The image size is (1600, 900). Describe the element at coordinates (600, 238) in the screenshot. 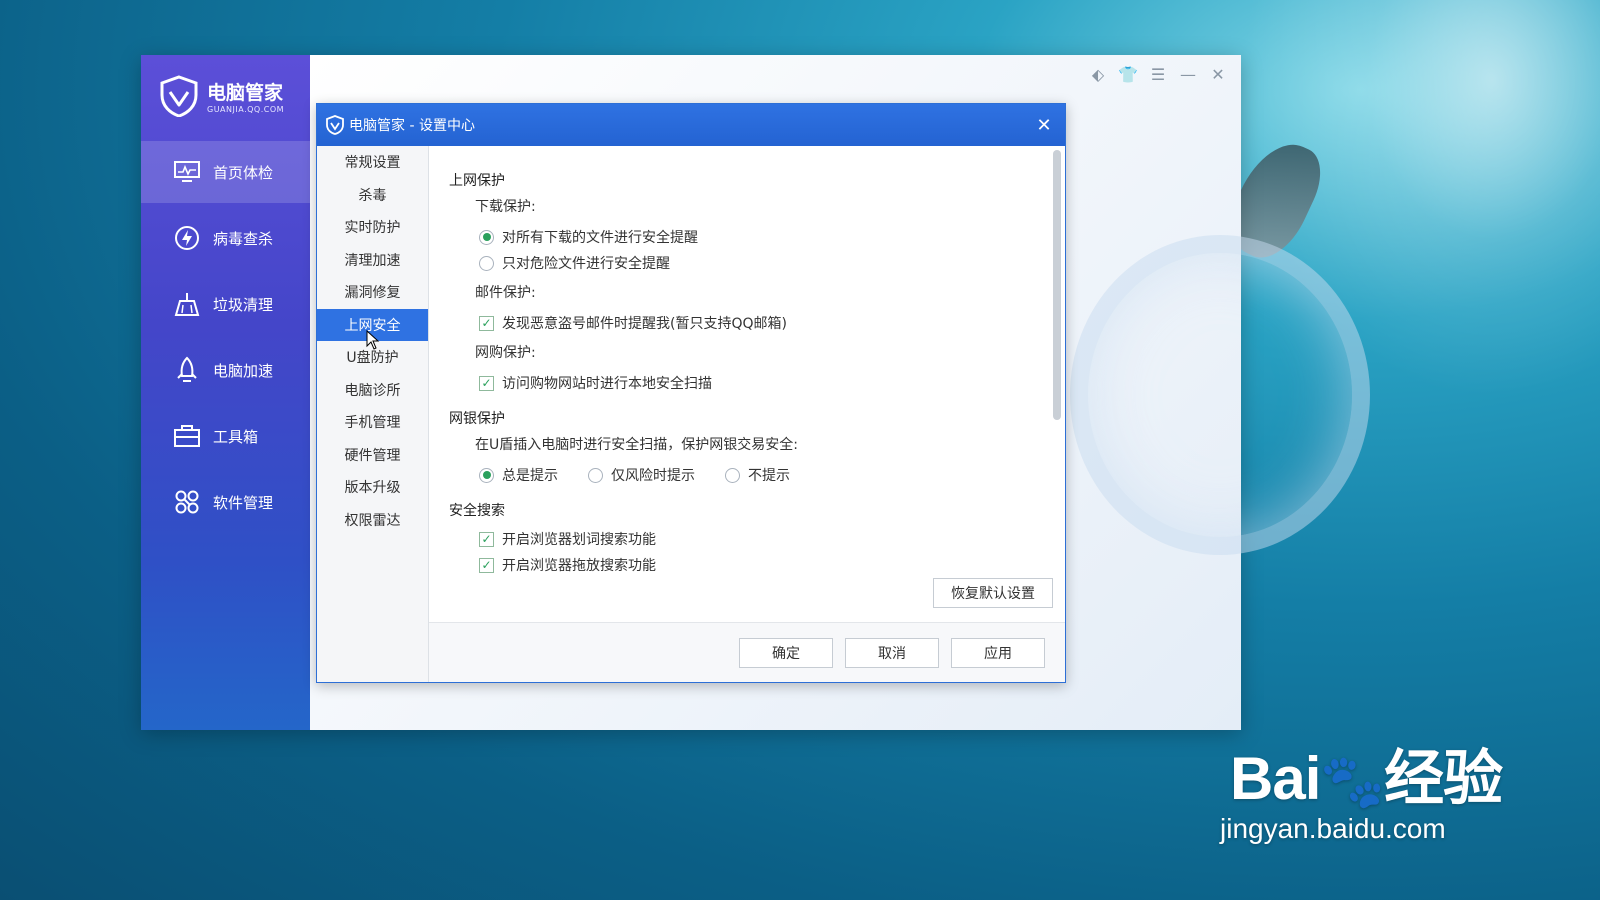

I see `option-label: 对所有下载的文件进行安全提醒` at that location.